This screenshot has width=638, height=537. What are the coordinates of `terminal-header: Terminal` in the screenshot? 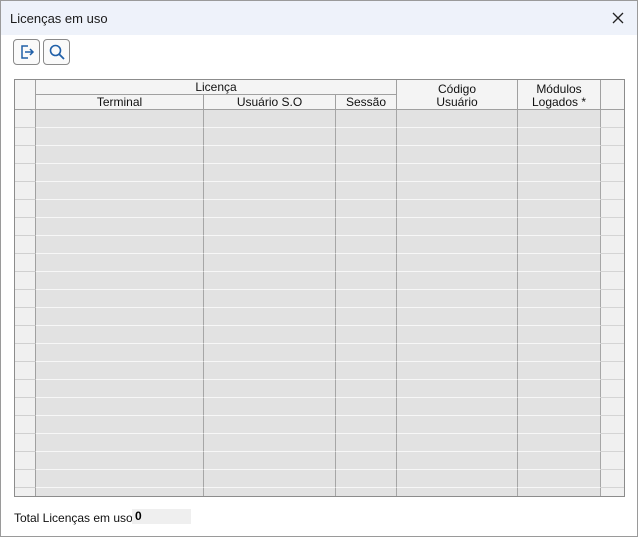 It's located at (120, 102).